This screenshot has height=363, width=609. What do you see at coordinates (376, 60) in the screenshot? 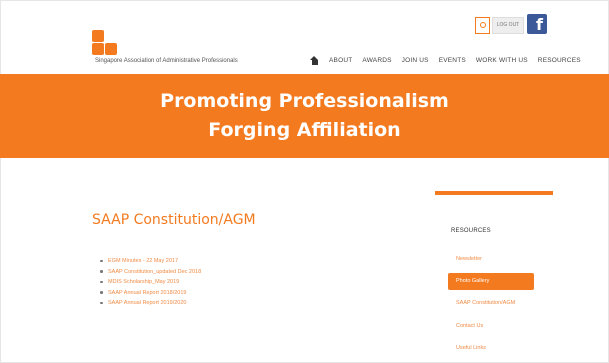
I see `nav-item-awards: AWARDS` at bounding box center [376, 60].